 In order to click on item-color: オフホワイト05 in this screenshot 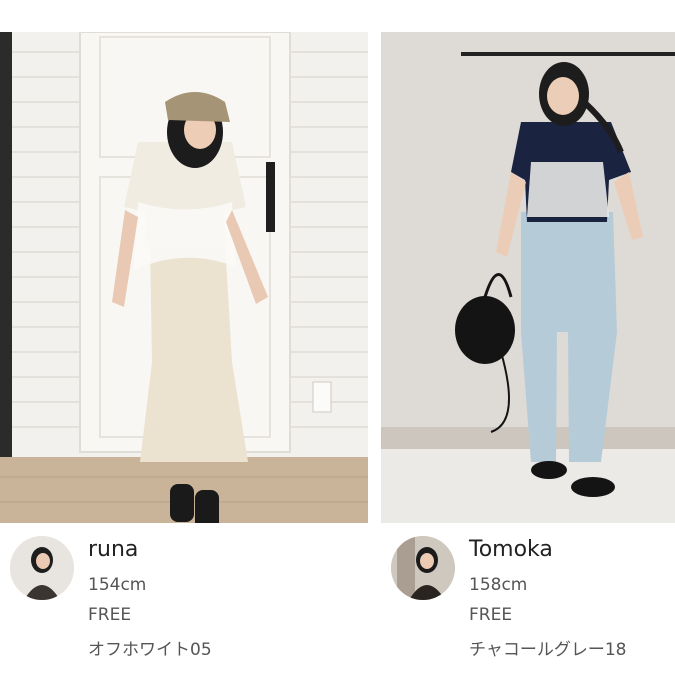, I will do `click(150, 650)`.